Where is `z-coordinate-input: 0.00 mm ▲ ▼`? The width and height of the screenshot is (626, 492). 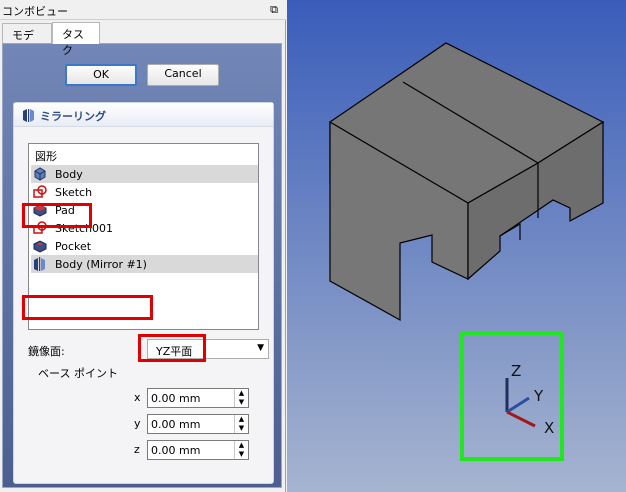 z-coordinate-input: 0.00 mm ▲ ▼ is located at coordinates (198, 450).